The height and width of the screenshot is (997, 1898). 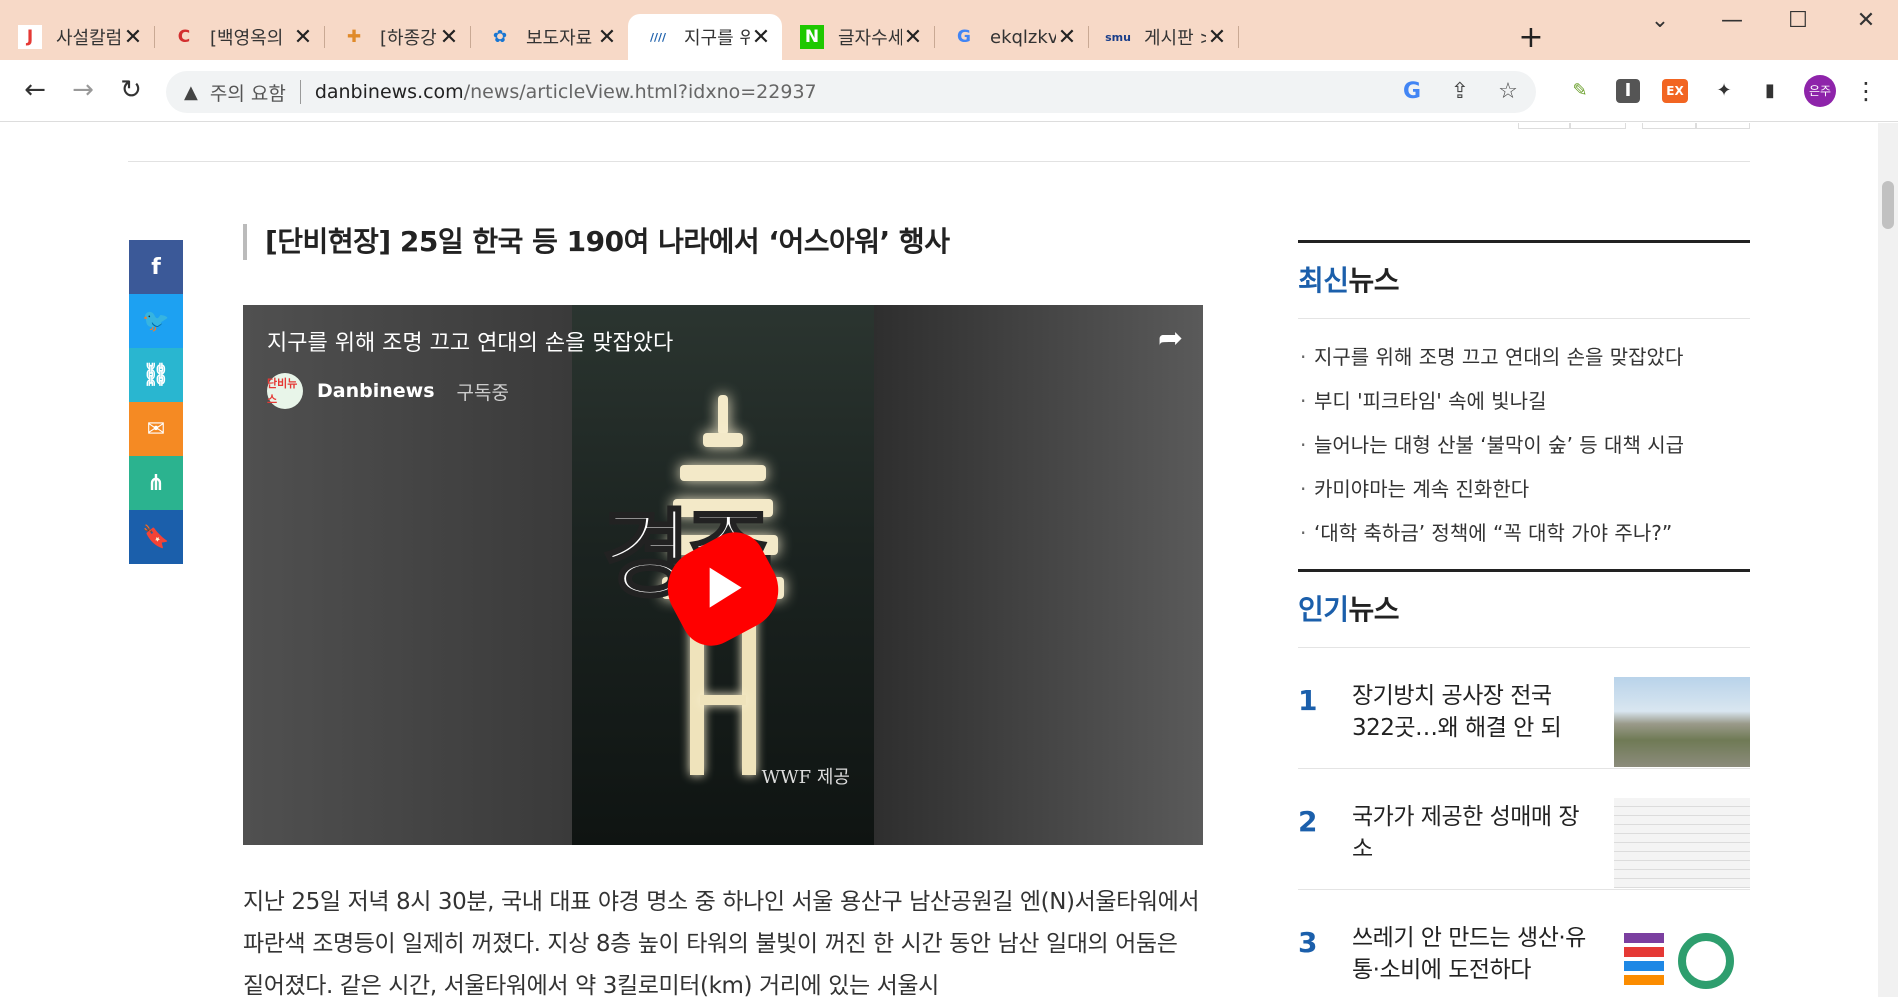 I want to click on tab-1: J 사설칼럼 |✕, so click(x=77, y=37).